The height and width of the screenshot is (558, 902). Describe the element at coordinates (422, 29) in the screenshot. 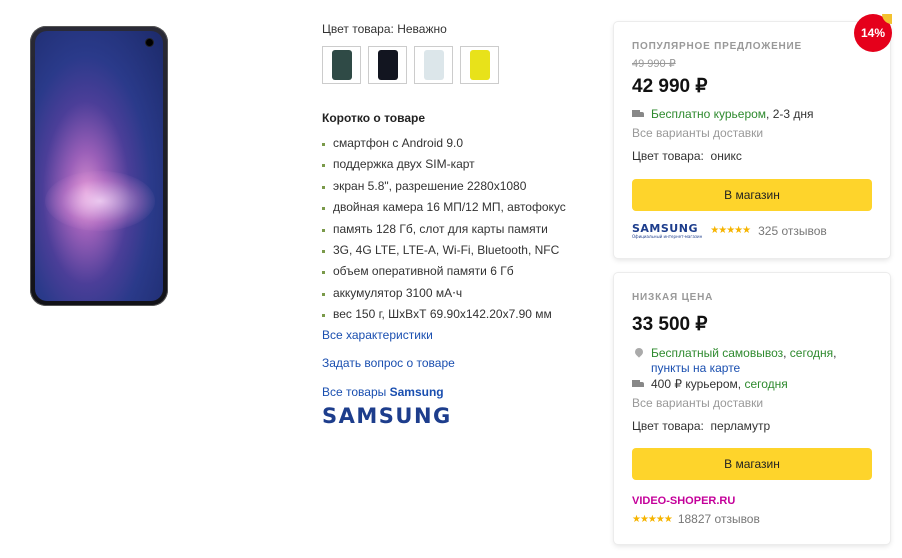

I see `color-value: Неважно` at that location.